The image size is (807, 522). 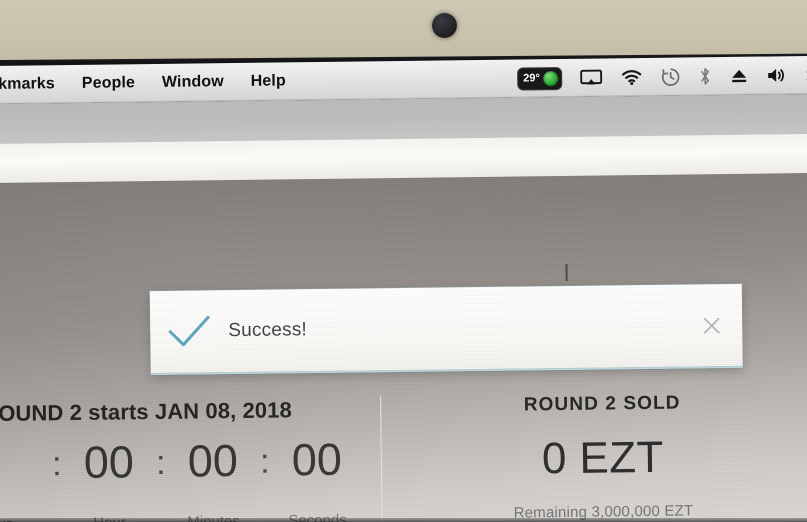 I want to click on countdown-value-days, so click(x=21, y=478).